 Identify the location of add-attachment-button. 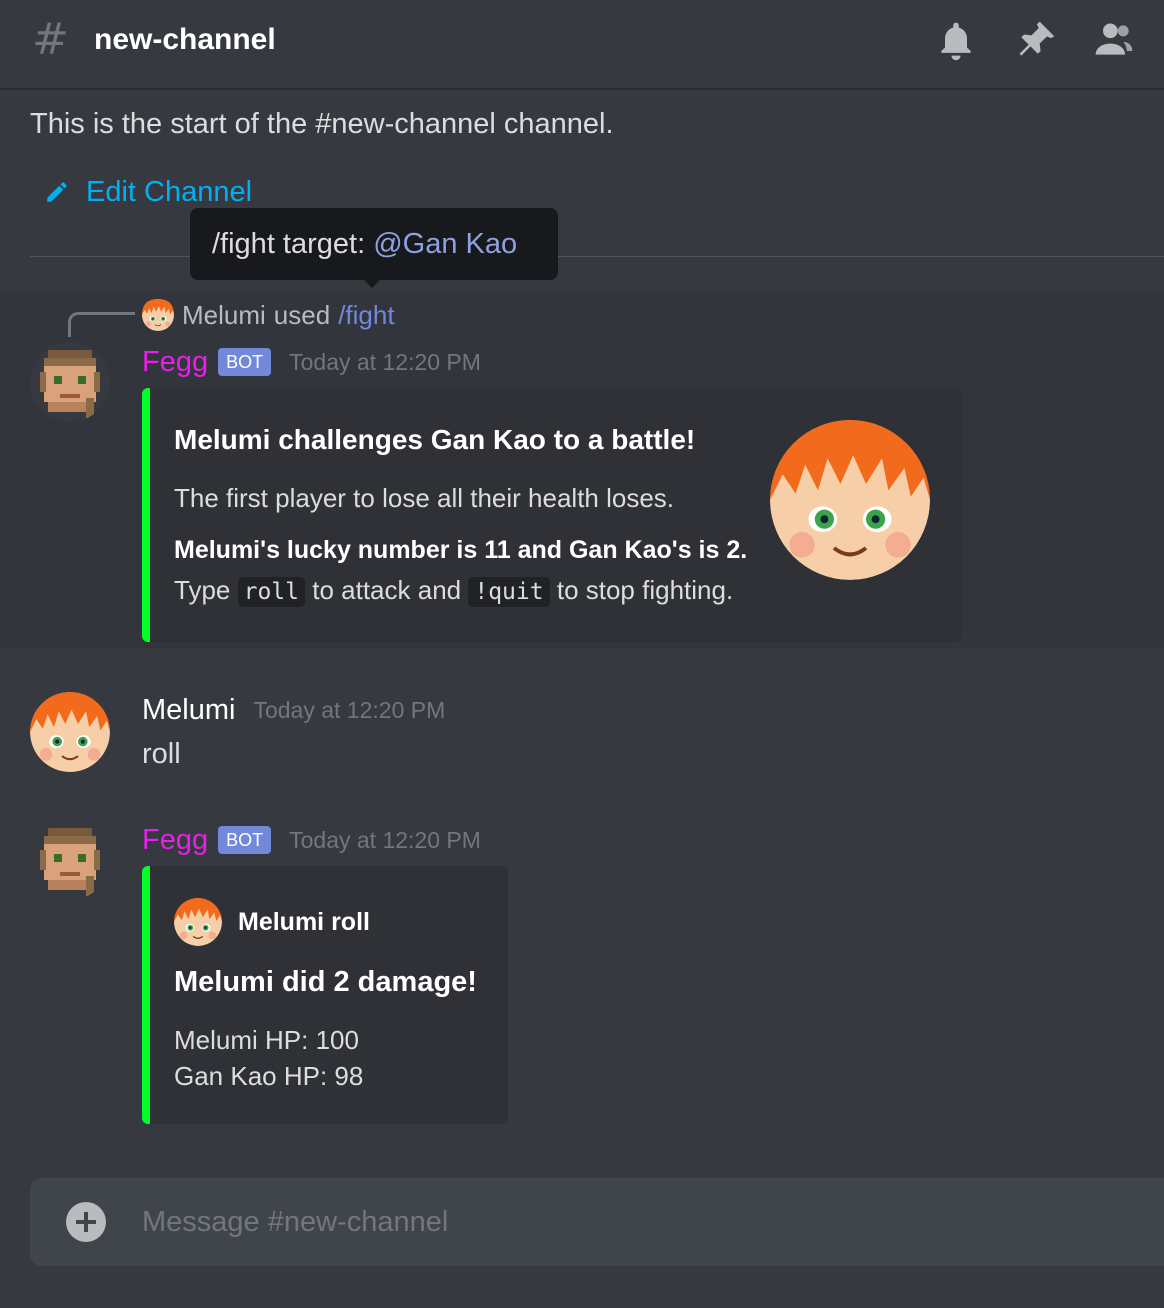
(86, 1222).